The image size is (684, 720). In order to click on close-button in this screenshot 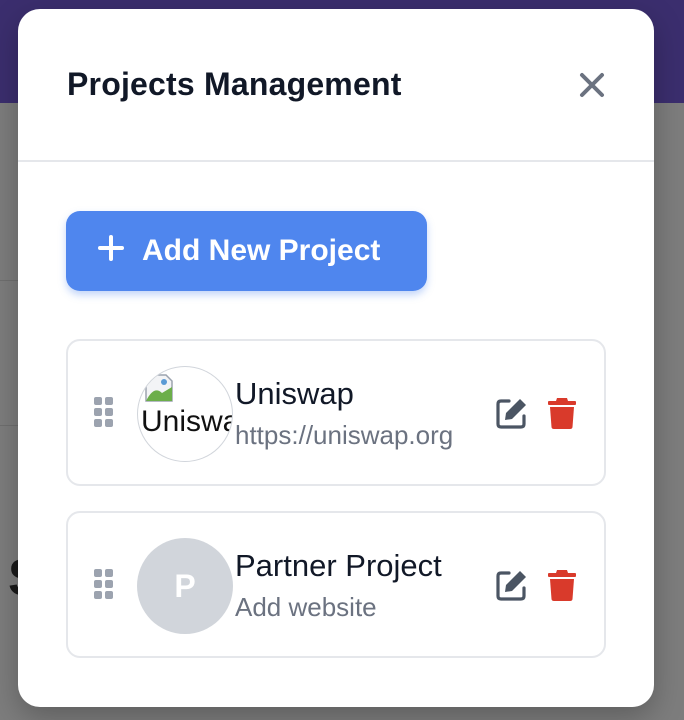, I will do `click(592, 85)`.